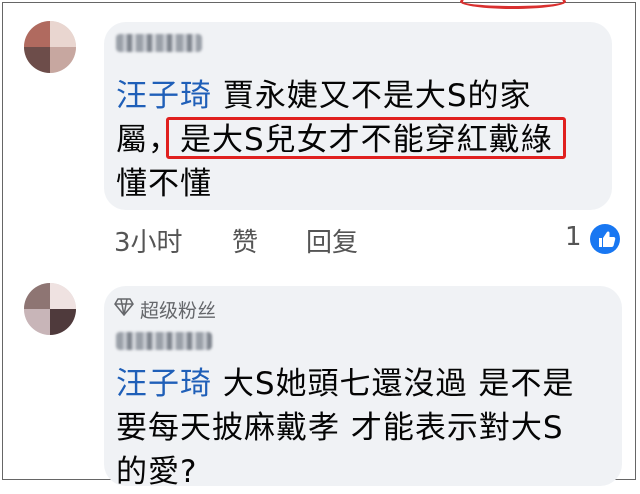  I want to click on highlight-box, so click(366, 138).